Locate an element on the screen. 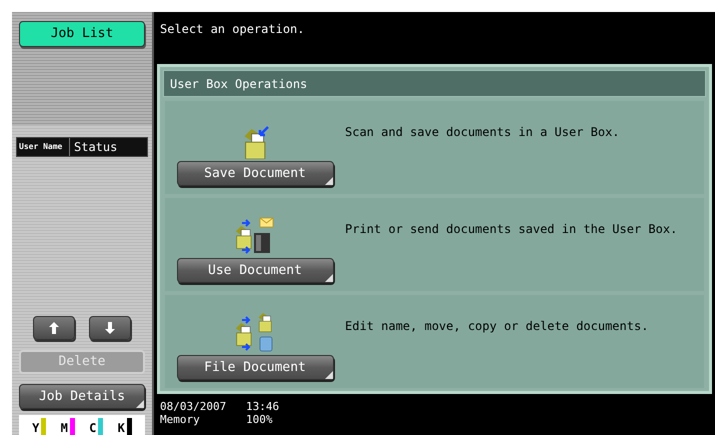 The image size is (715, 435). column-header: Status is located at coordinates (93, 147).